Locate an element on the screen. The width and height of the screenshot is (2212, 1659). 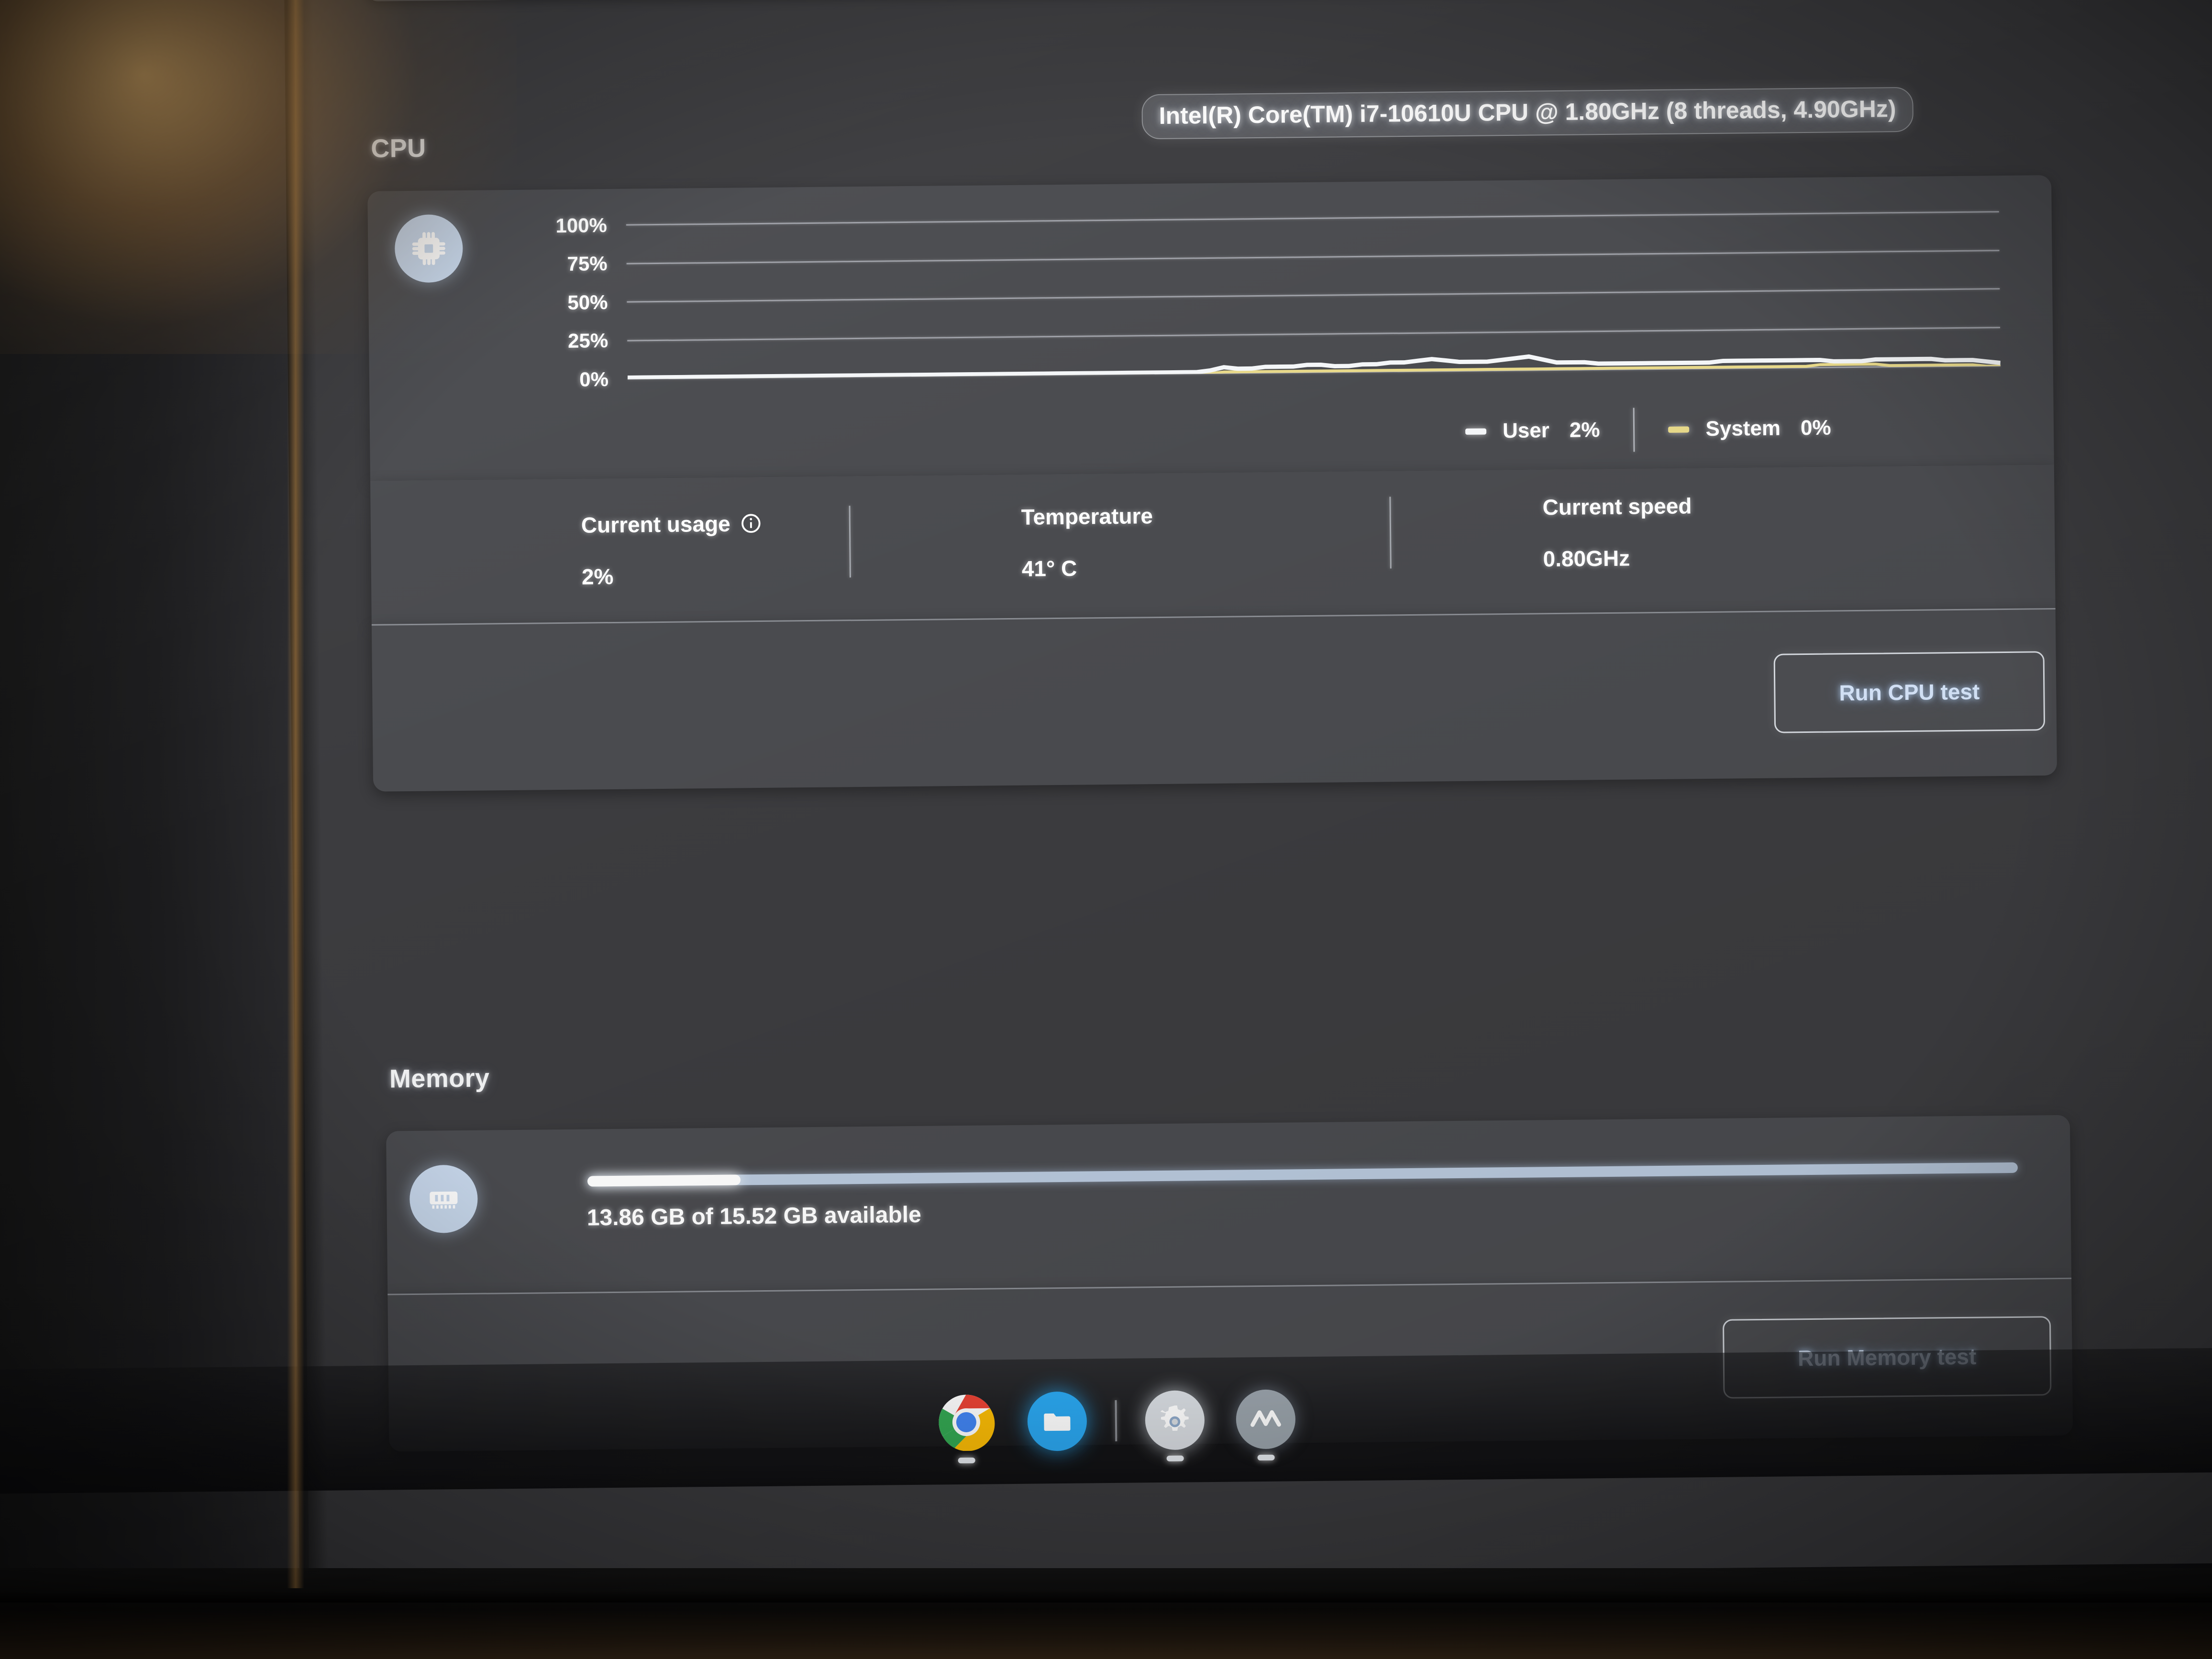
shelf-divider is located at coordinates (1116, 1420).